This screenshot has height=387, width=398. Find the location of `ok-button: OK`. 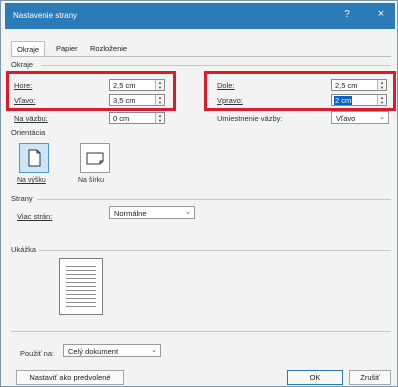

ok-button: OK is located at coordinates (315, 377).